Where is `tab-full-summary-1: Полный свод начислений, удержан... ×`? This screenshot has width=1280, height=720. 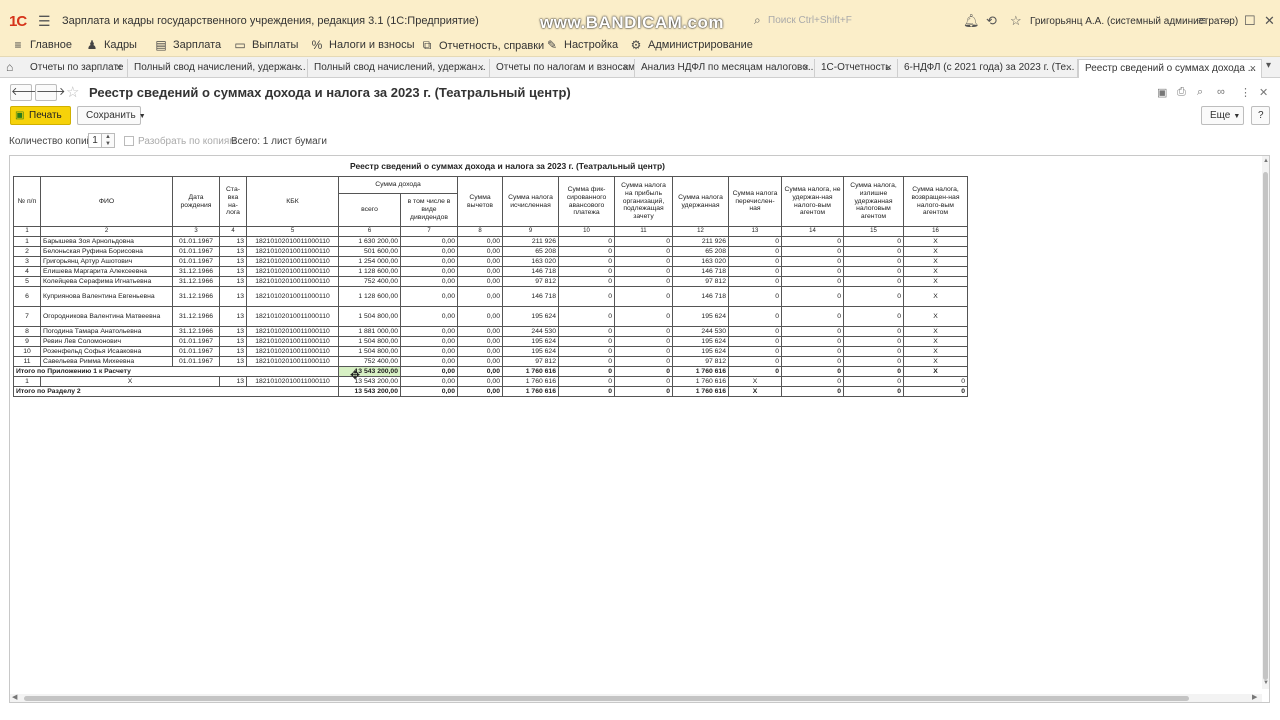
tab-full-summary-1: Полный свод начислений, удержан... × is located at coordinates (218, 68).